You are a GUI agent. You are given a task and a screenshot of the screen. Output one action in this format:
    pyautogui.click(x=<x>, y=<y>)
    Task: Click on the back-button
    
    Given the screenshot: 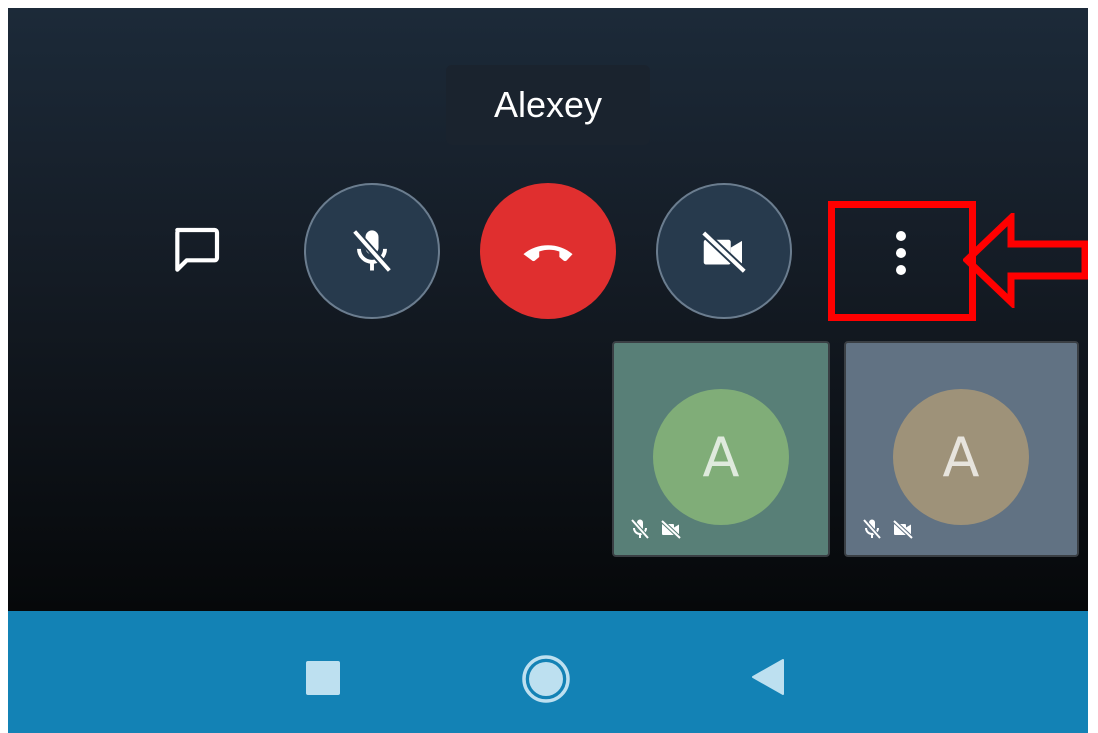 What is the action you would take?
    pyautogui.click(x=768, y=677)
    